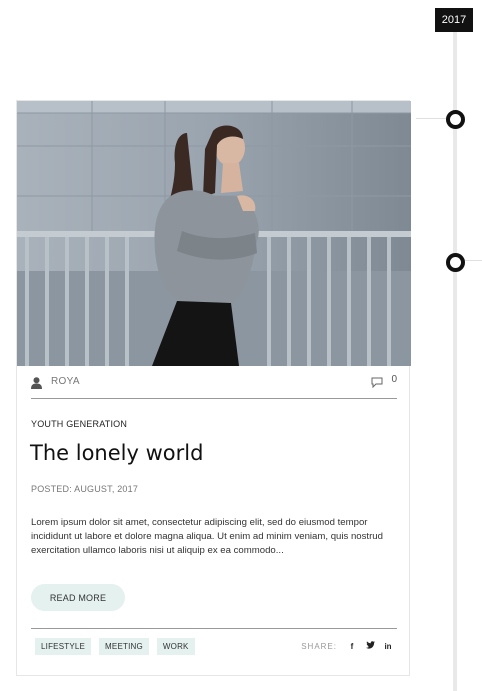 Image resolution: width=482 pixels, height=691 pixels. What do you see at coordinates (214, 385) in the screenshot?
I see `post-meta: ROYA 0` at bounding box center [214, 385].